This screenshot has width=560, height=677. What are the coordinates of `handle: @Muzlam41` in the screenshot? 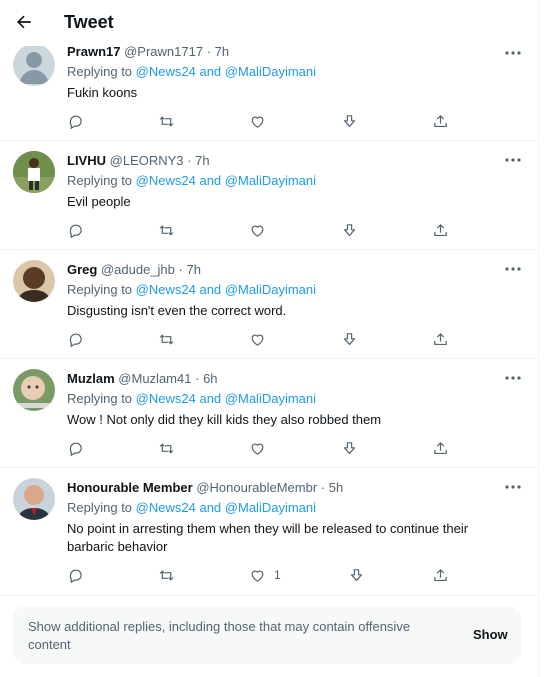 It's located at (154, 378).